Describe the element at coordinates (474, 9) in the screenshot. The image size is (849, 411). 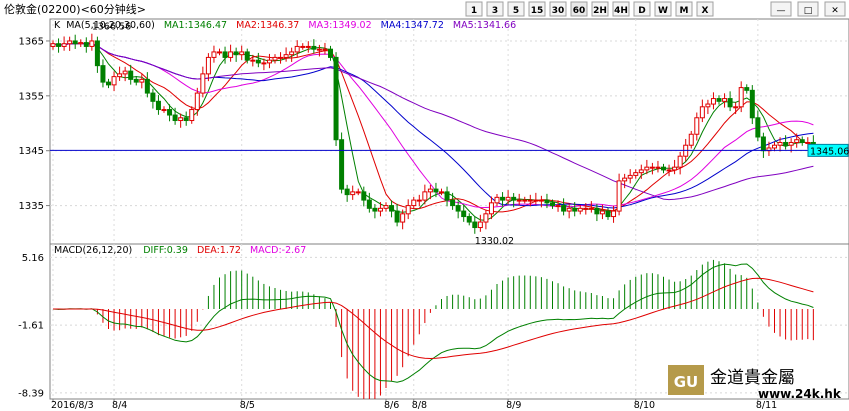
I see `timeframe-button-1: 1` at that location.